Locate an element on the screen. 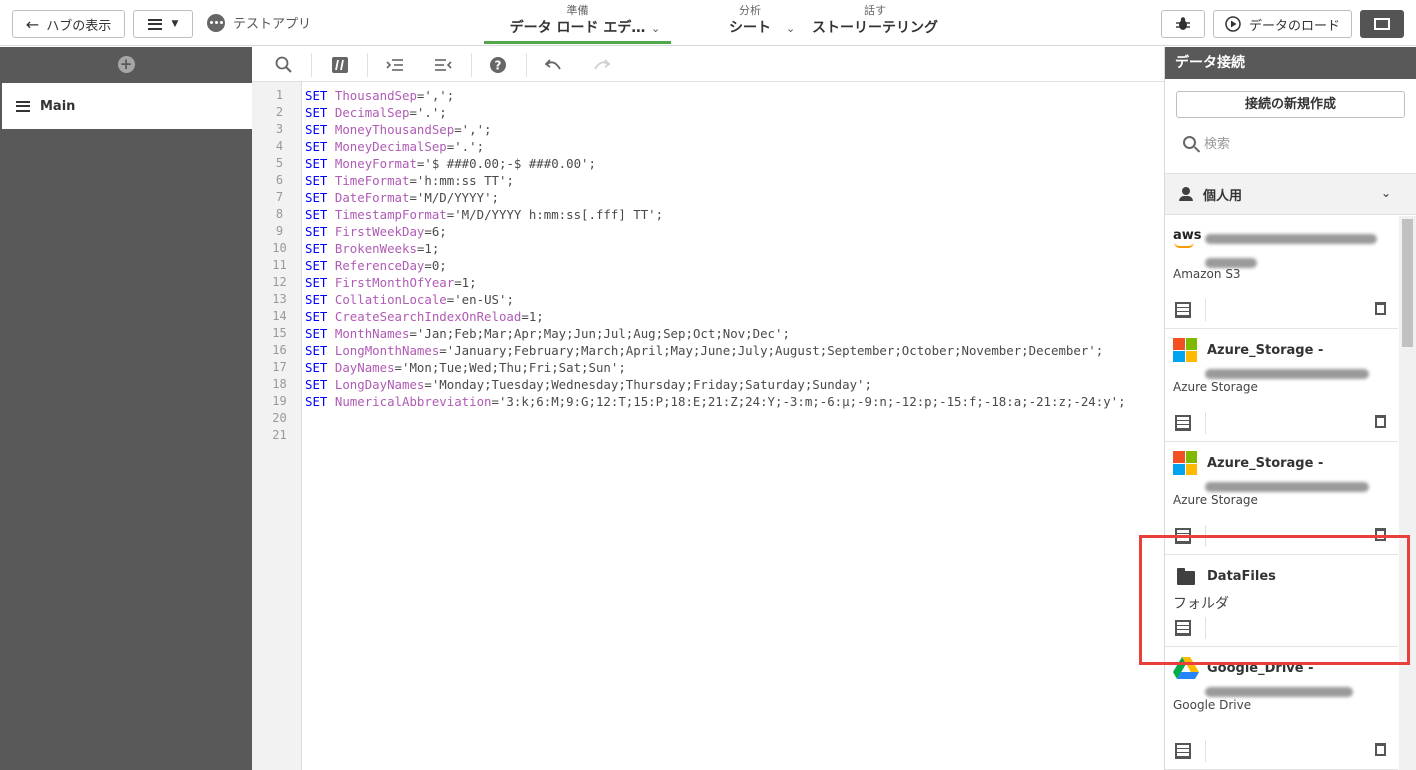 The image size is (1416, 770). section-item-main: Main is located at coordinates (127, 106).